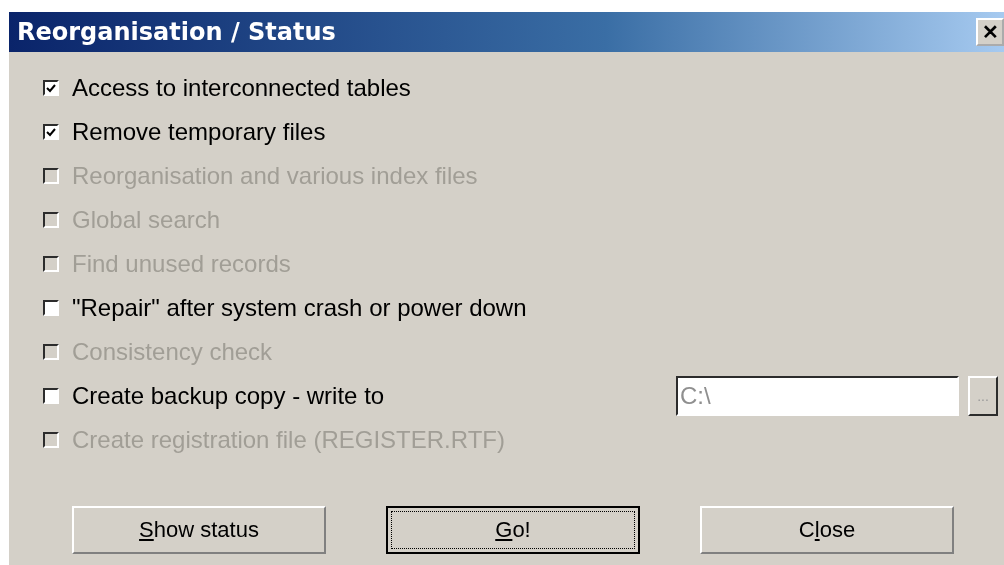 The image size is (1004, 565). Describe the element at coordinates (229, 396) in the screenshot. I see `option-label: Create backup copy - write to` at that location.